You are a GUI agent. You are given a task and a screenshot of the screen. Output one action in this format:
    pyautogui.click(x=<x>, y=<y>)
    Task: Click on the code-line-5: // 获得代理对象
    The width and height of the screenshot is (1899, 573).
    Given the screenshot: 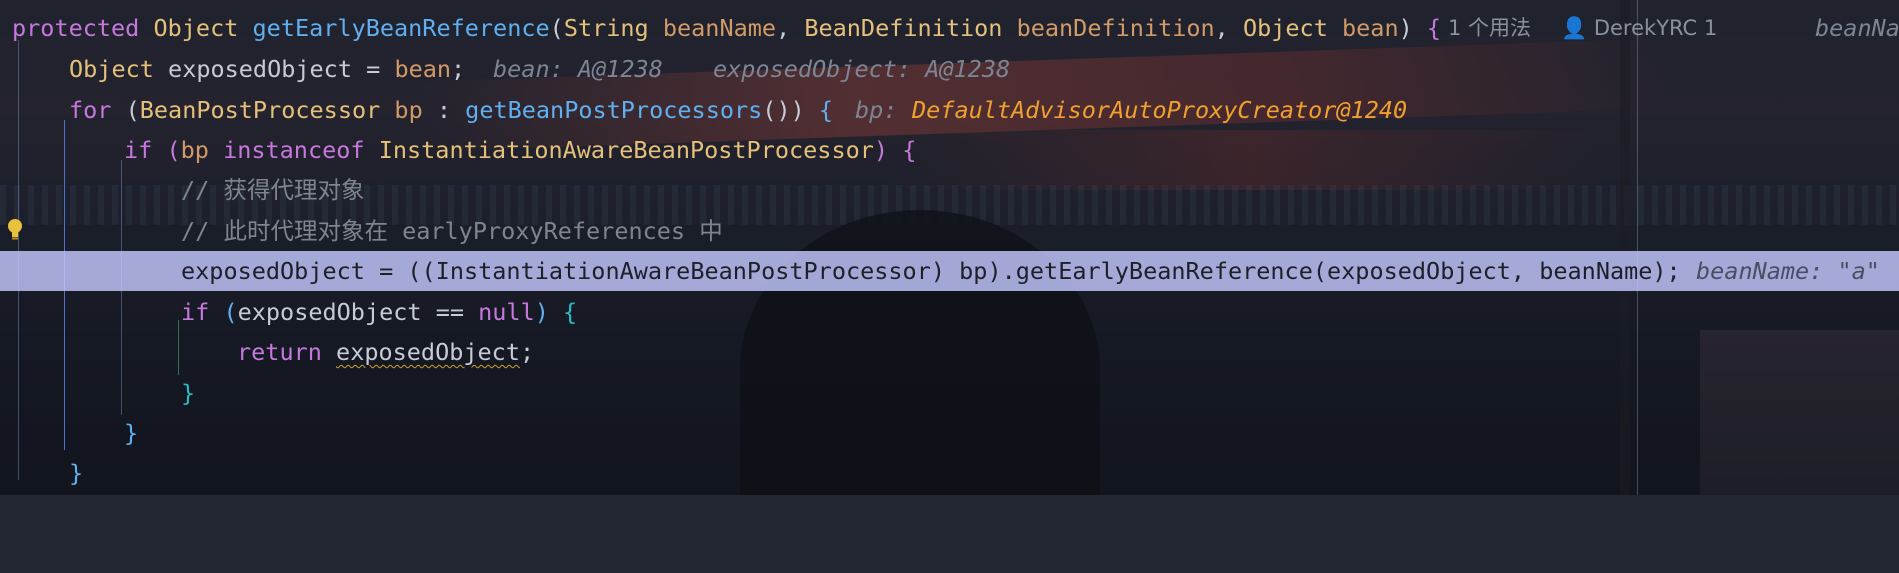 What is the action you would take?
    pyautogui.click(x=949, y=190)
    